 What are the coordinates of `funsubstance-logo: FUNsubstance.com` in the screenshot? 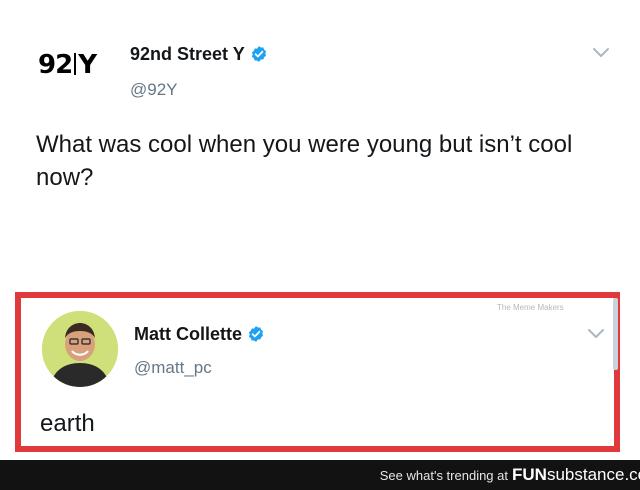 It's located at (576, 475).